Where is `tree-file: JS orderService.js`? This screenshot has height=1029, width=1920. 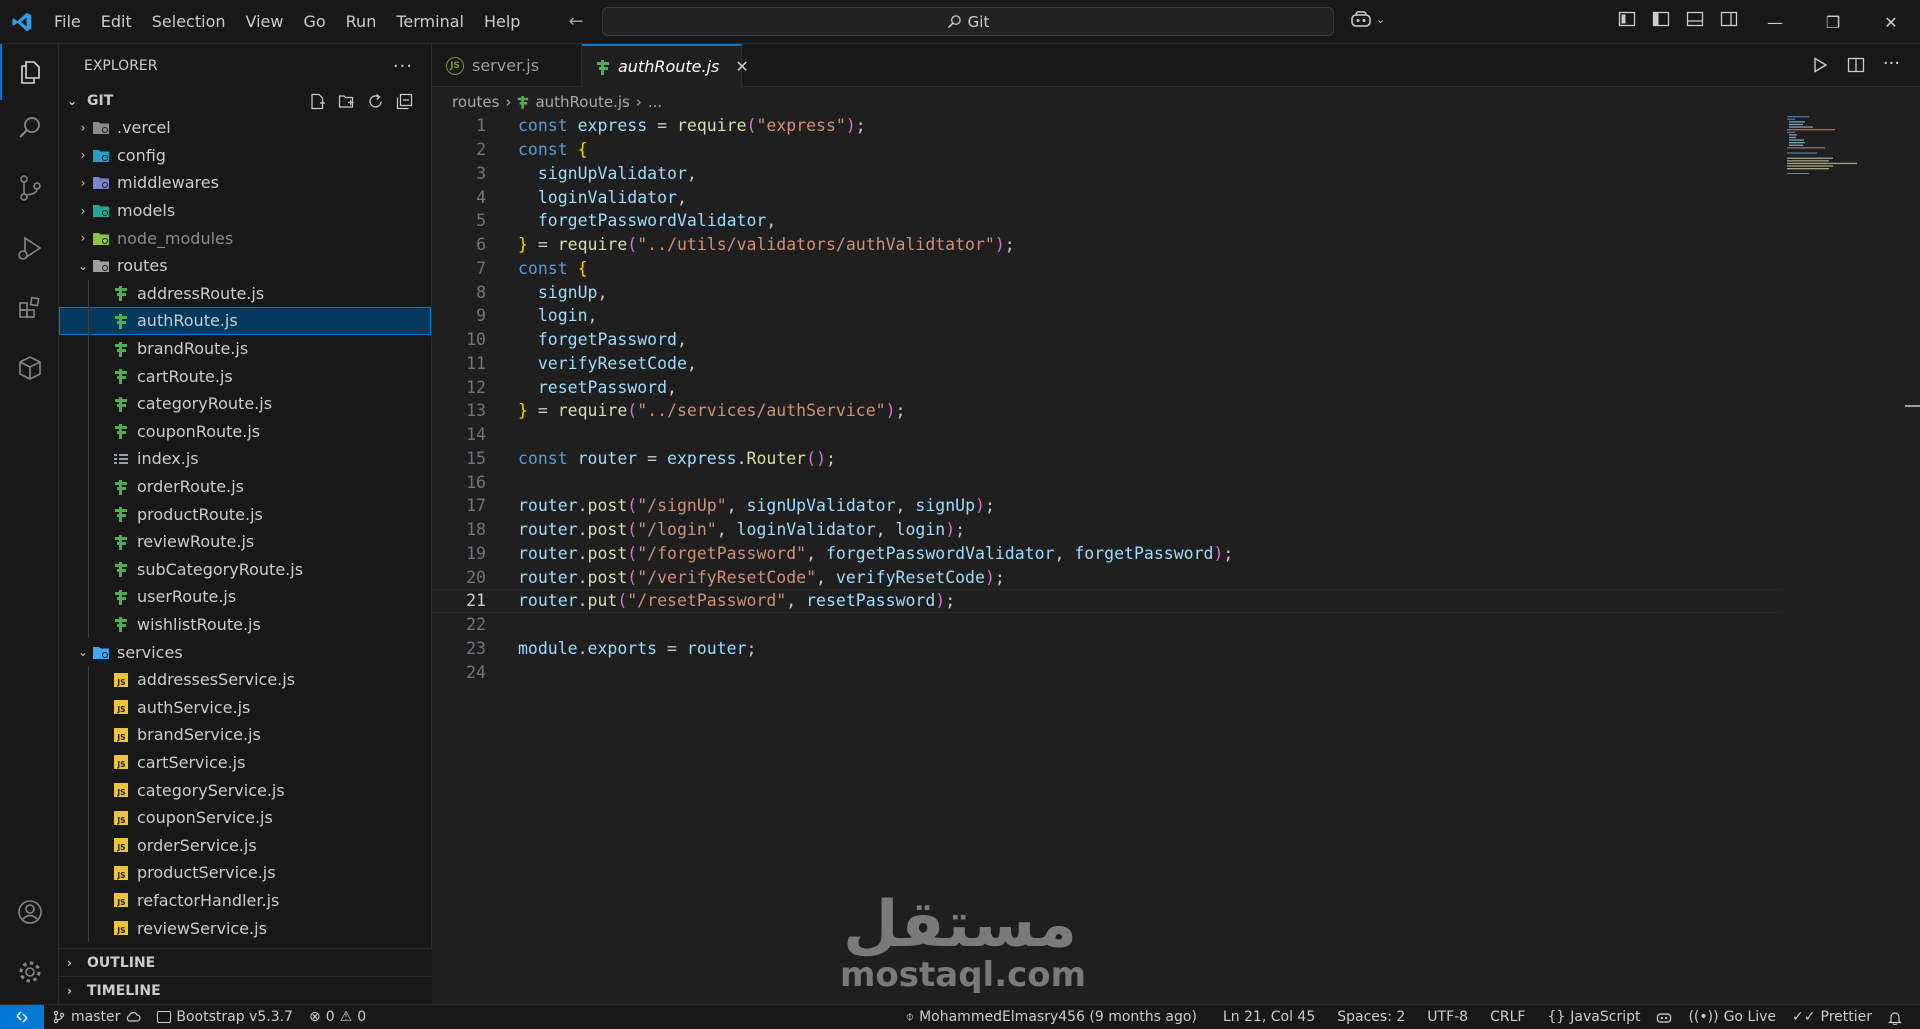
tree-file: JS orderService.js is located at coordinates (245, 845).